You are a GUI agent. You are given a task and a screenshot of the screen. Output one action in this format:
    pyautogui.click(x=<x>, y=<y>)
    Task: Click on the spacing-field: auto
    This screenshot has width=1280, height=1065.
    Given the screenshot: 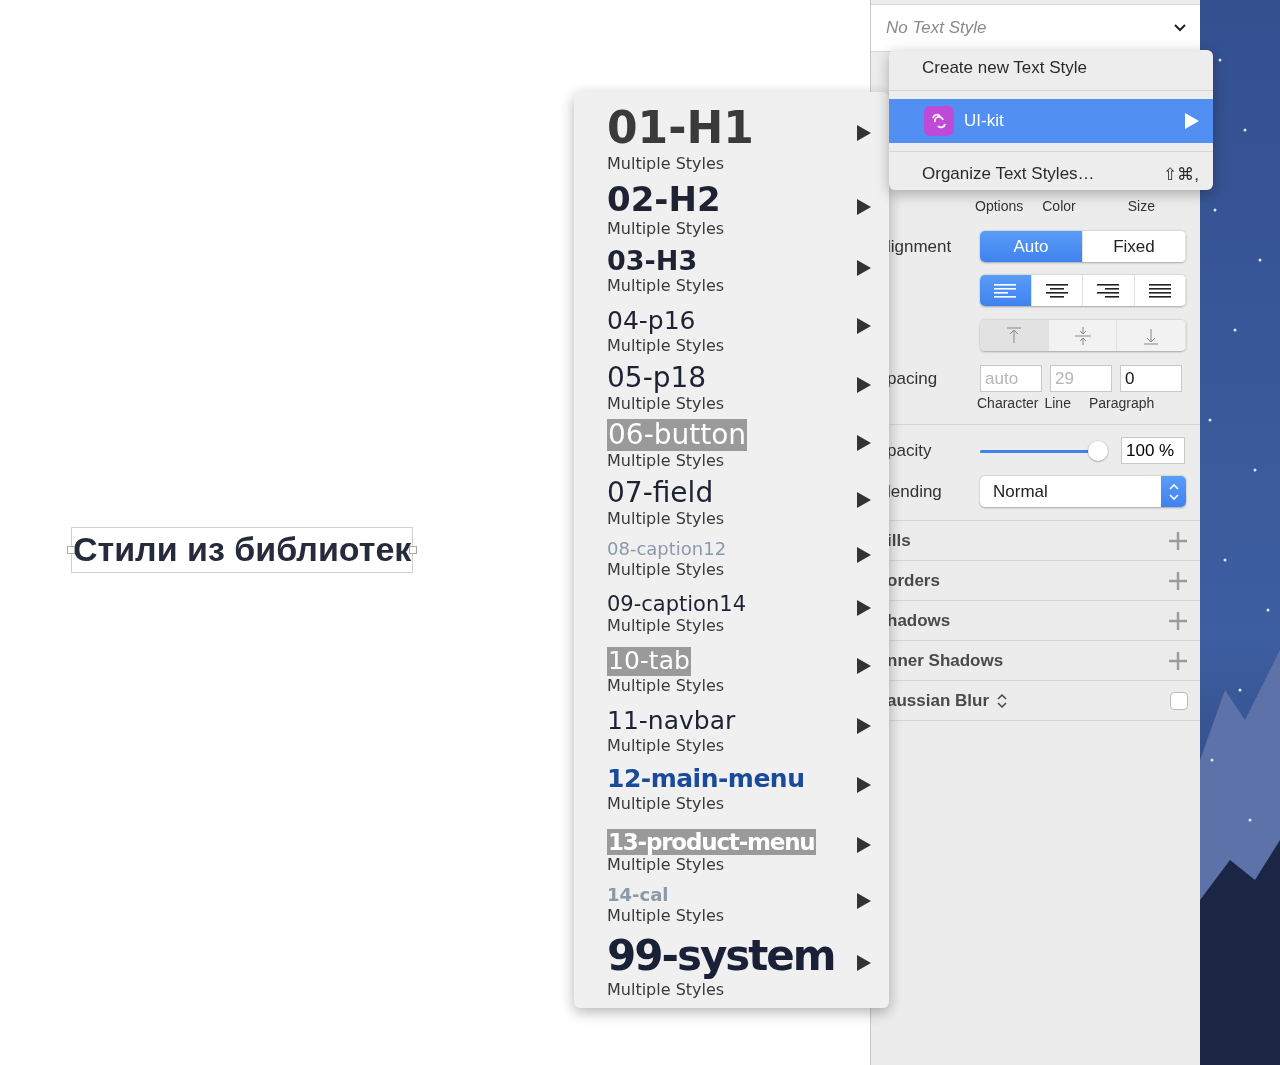 What is the action you would take?
    pyautogui.click(x=1011, y=378)
    